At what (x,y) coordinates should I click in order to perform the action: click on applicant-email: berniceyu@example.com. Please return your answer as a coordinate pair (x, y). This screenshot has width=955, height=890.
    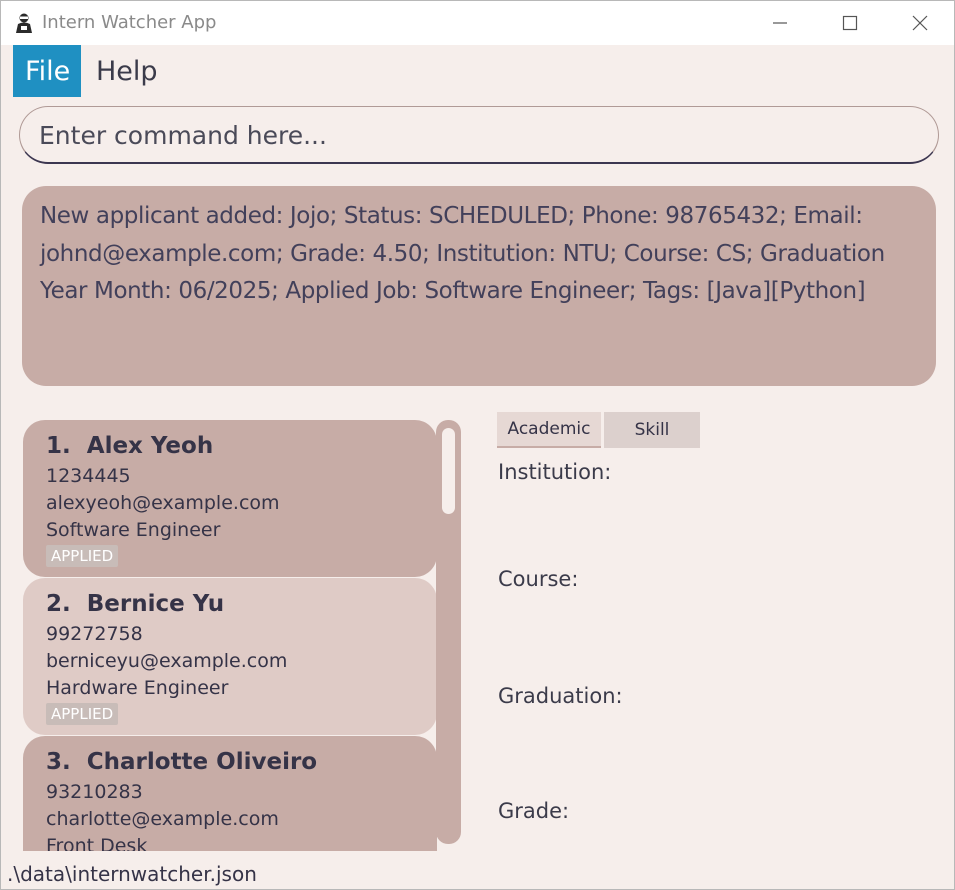
    Looking at the image, I should click on (167, 661).